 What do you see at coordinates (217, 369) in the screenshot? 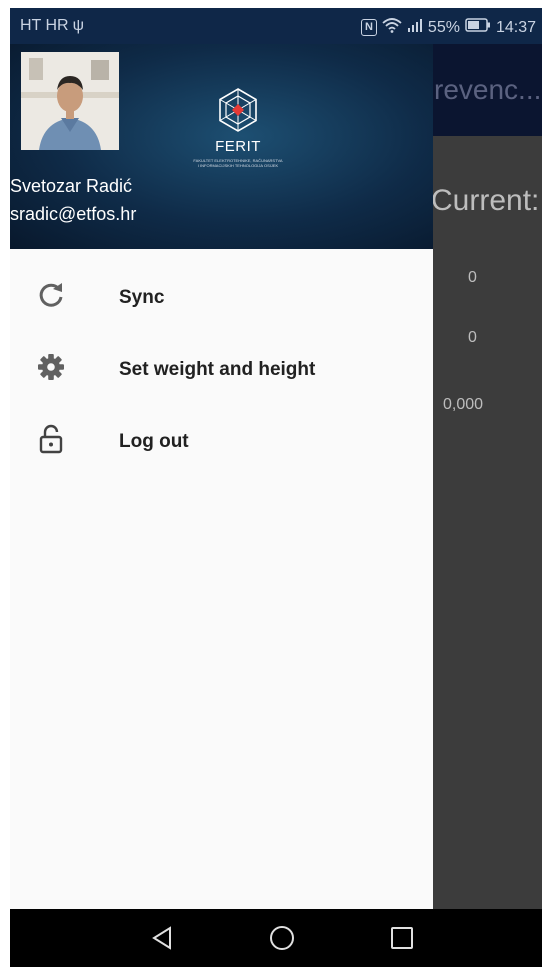
I see `menu-item-label: Set weight and height` at bounding box center [217, 369].